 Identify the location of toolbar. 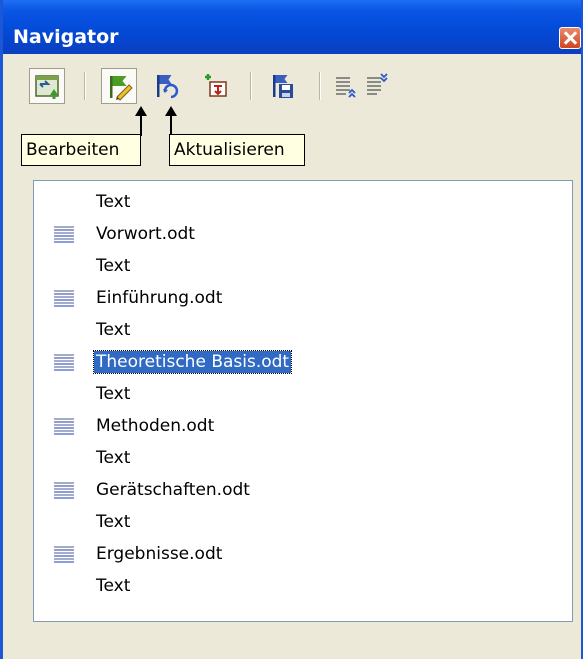
(292, 84).